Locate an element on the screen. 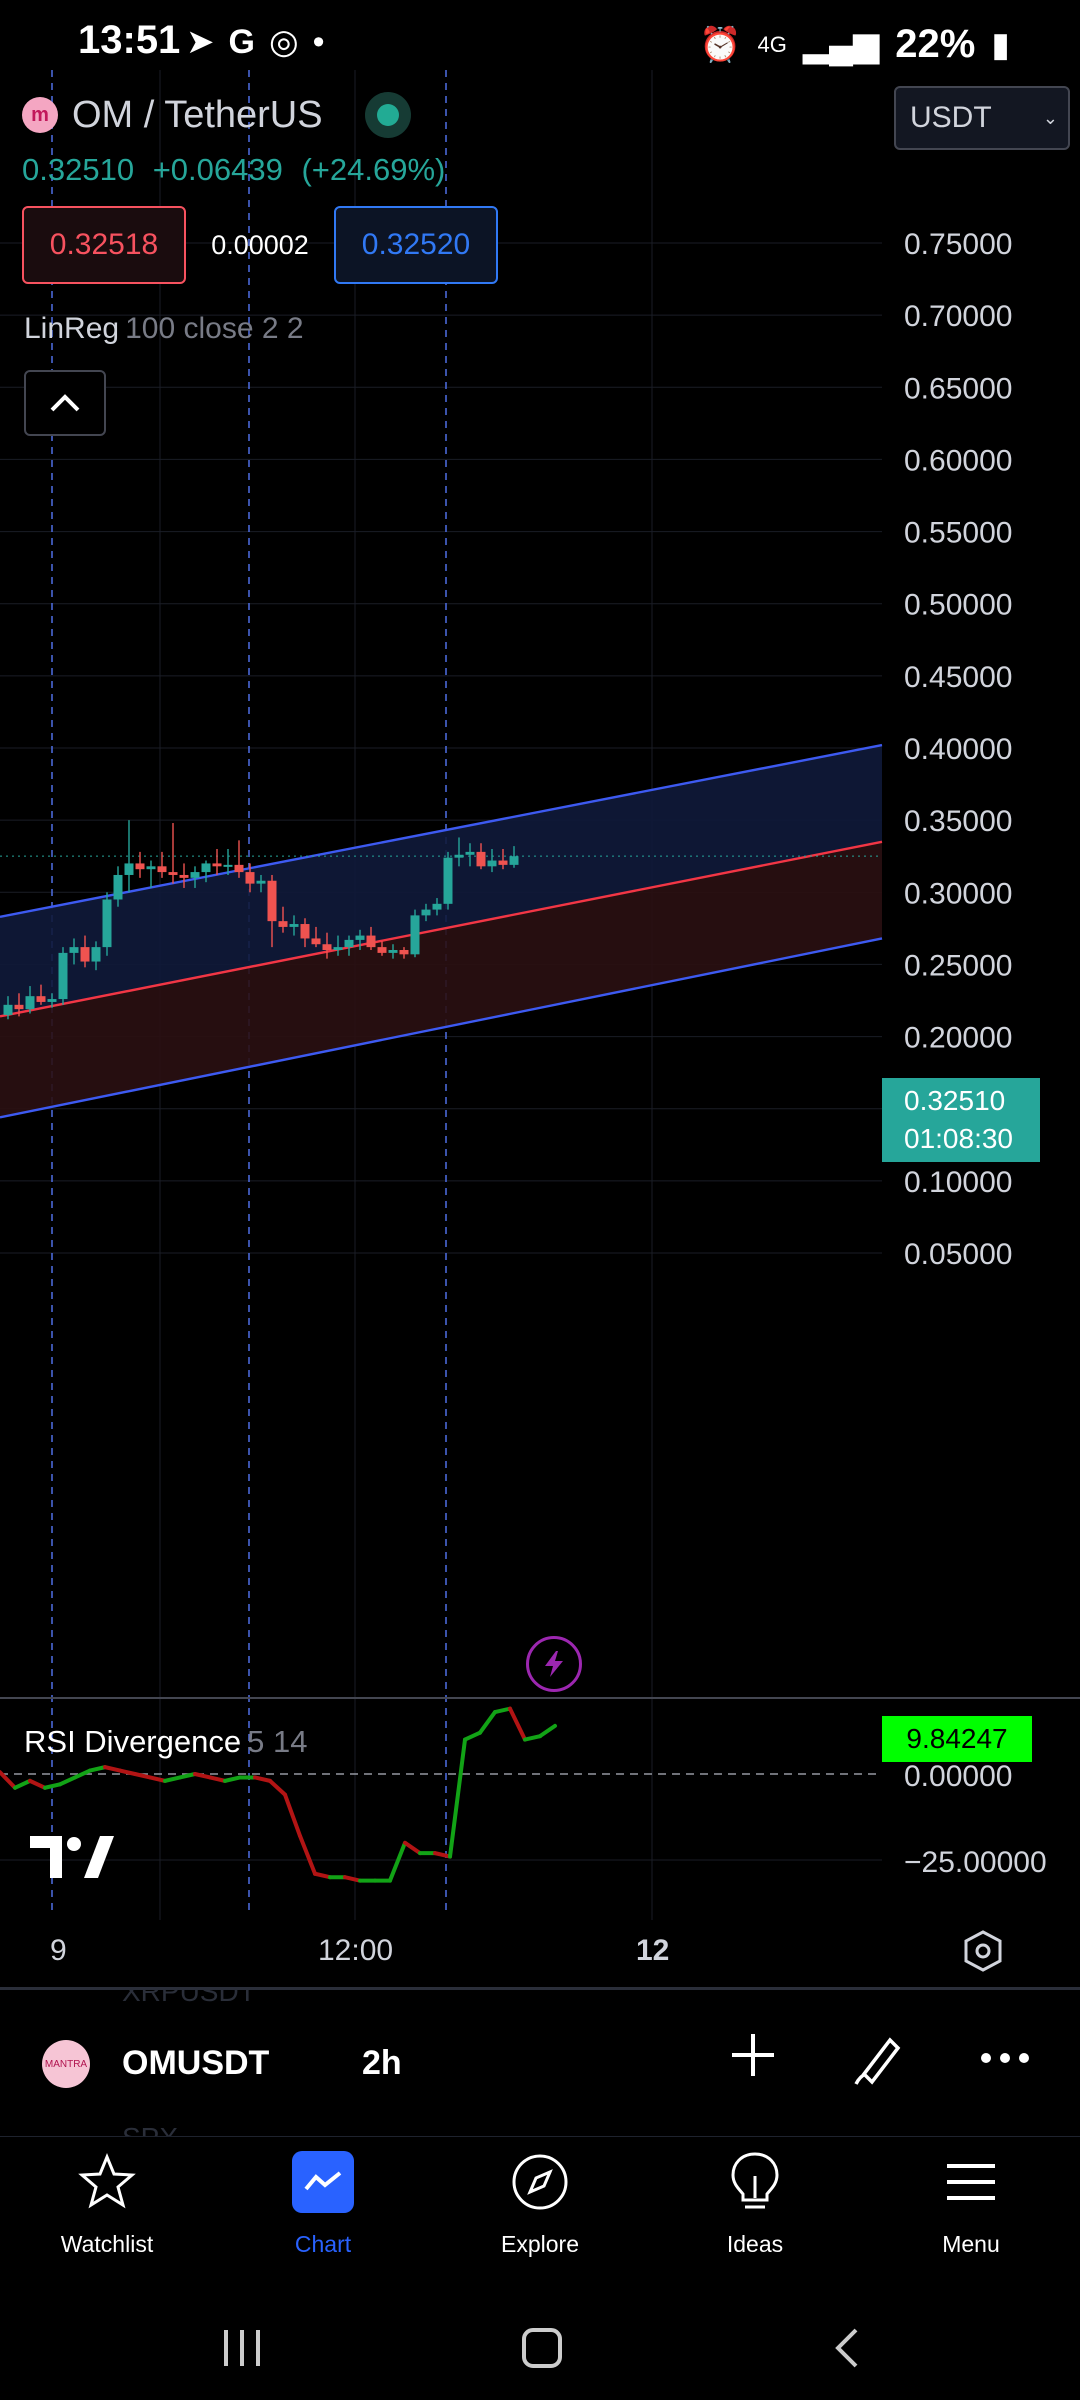 The width and height of the screenshot is (1080, 2400). price-axis-label: 0.50000 is located at coordinates (958, 605).